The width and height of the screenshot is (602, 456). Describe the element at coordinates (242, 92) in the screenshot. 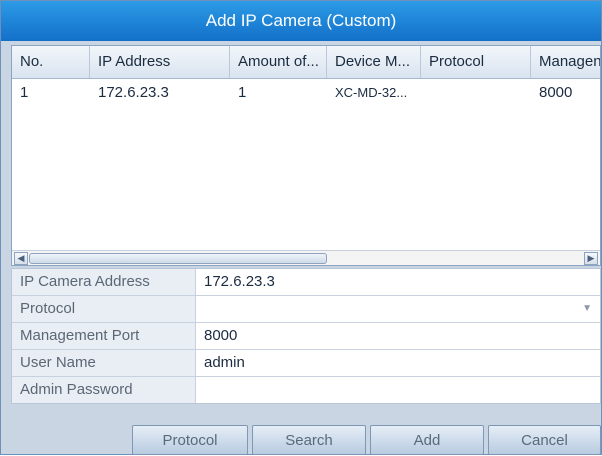

I see `cell-amount: 1` at that location.